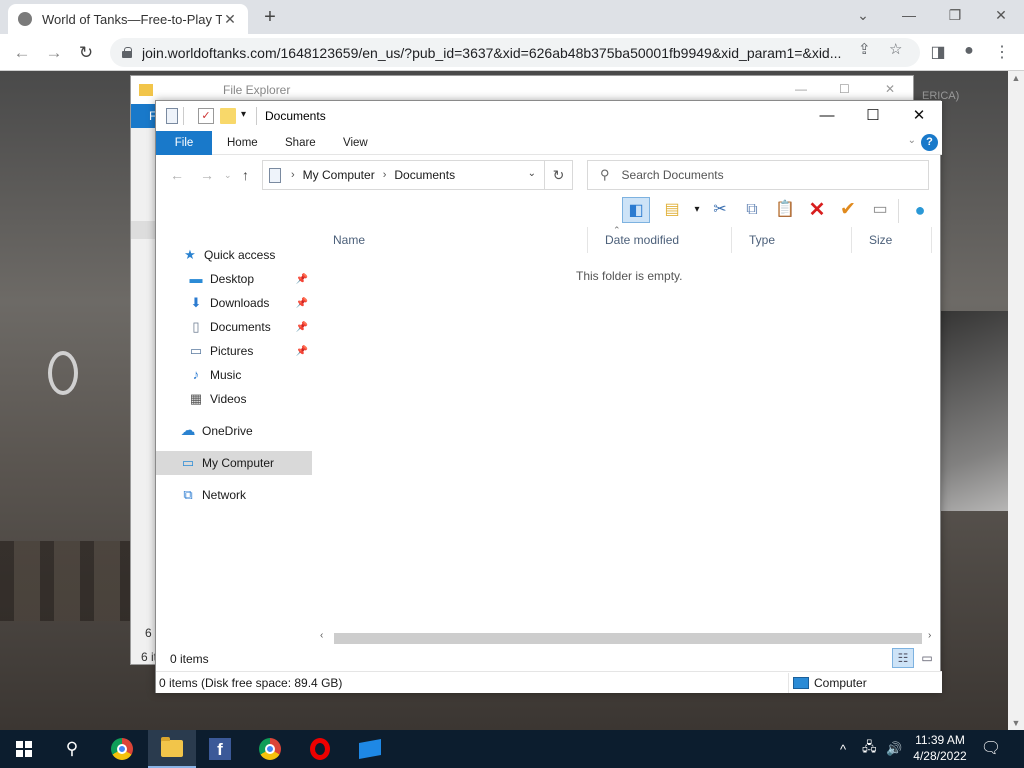  I want to click on share-icon: ⇪, so click(864, 49).